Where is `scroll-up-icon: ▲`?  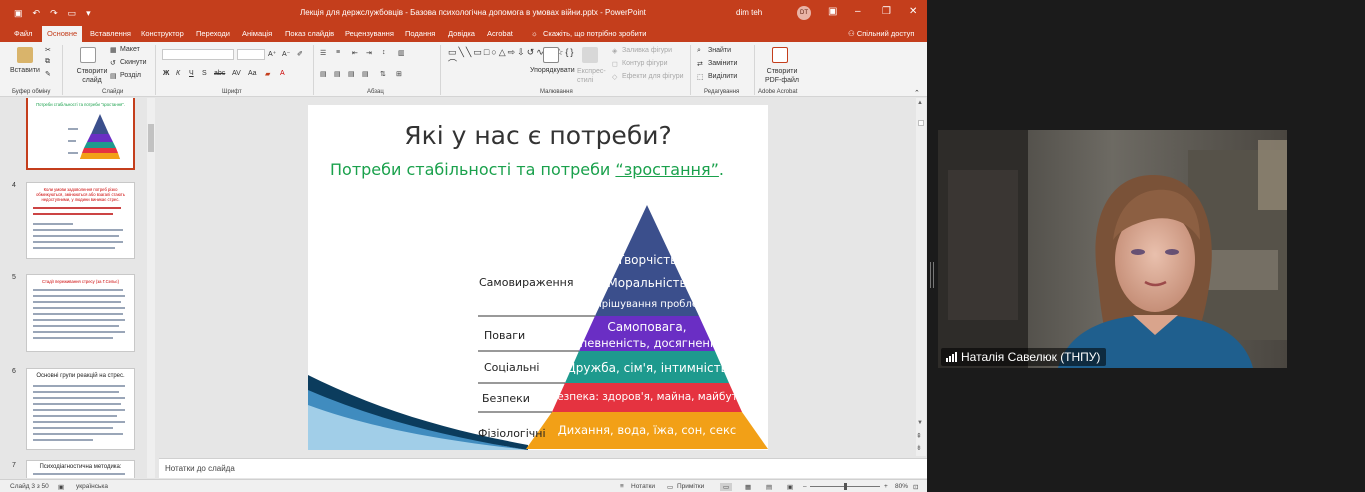
scroll-up-icon: ▲ is located at coordinates (920, 103).